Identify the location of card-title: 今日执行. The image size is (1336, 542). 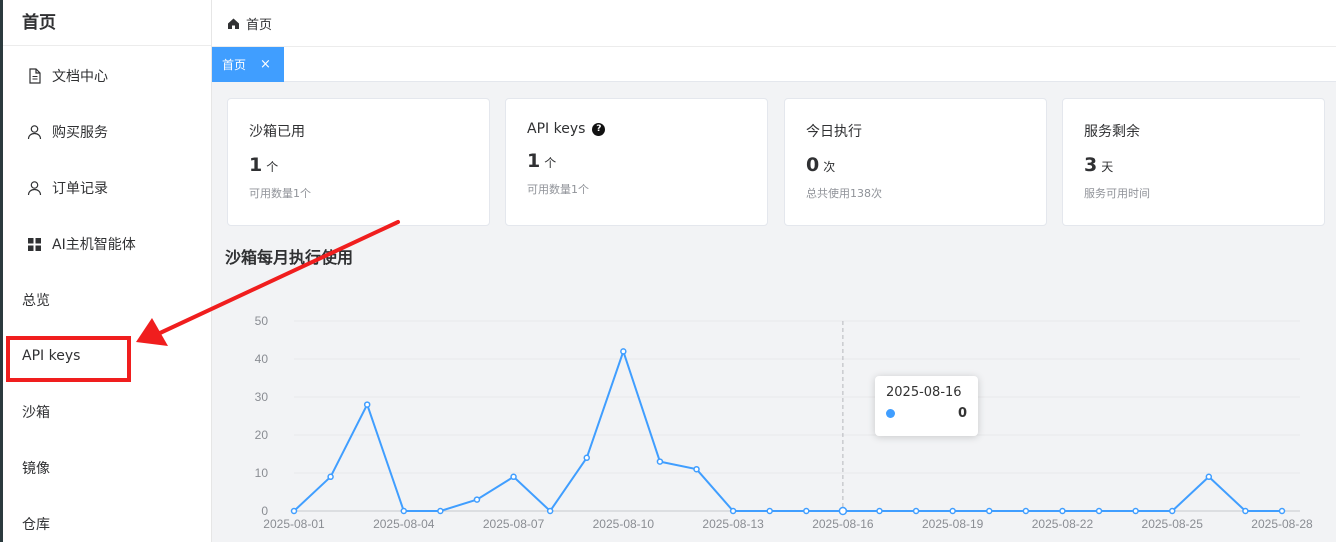
(834, 132).